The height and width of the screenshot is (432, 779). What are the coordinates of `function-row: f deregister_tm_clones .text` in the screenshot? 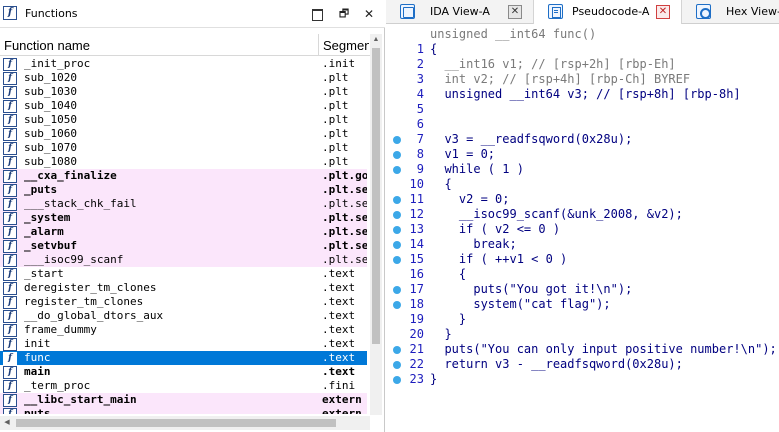 It's located at (183, 288).